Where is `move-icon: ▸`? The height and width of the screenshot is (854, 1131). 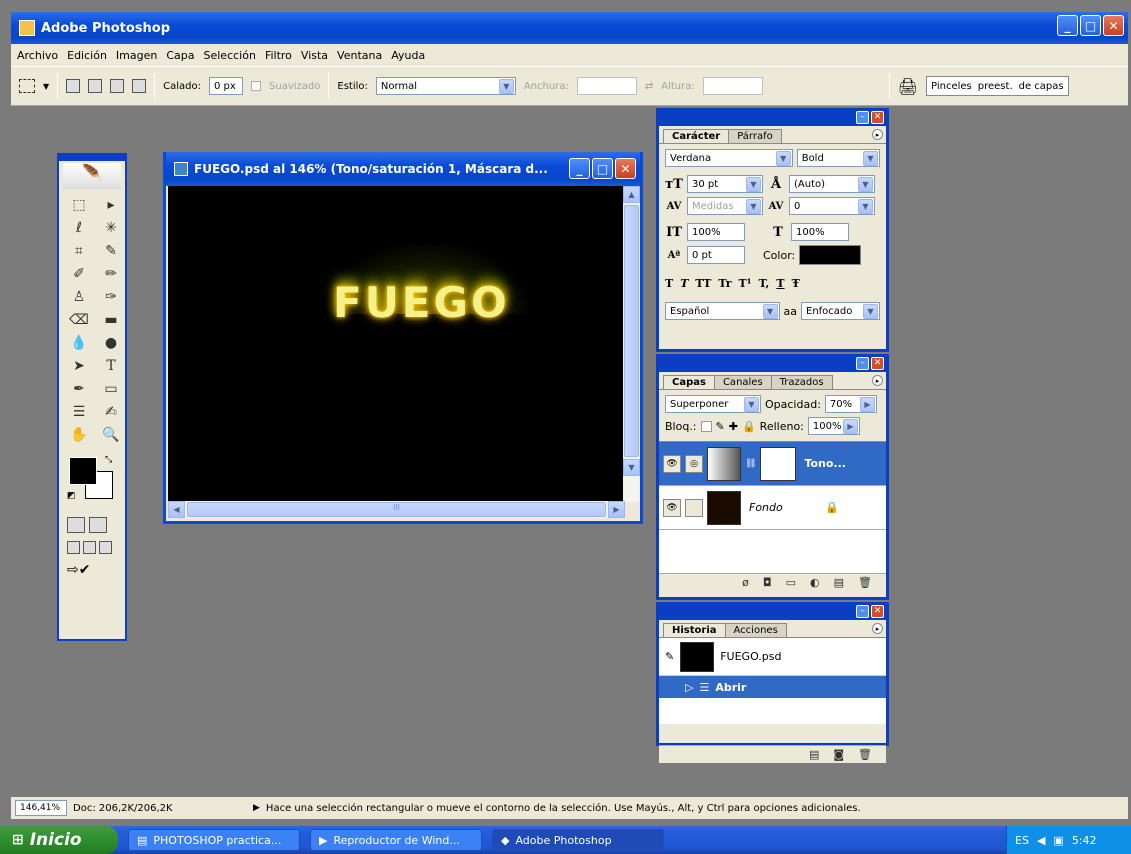
move-icon: ▸ is located at coordinates (111, 205).